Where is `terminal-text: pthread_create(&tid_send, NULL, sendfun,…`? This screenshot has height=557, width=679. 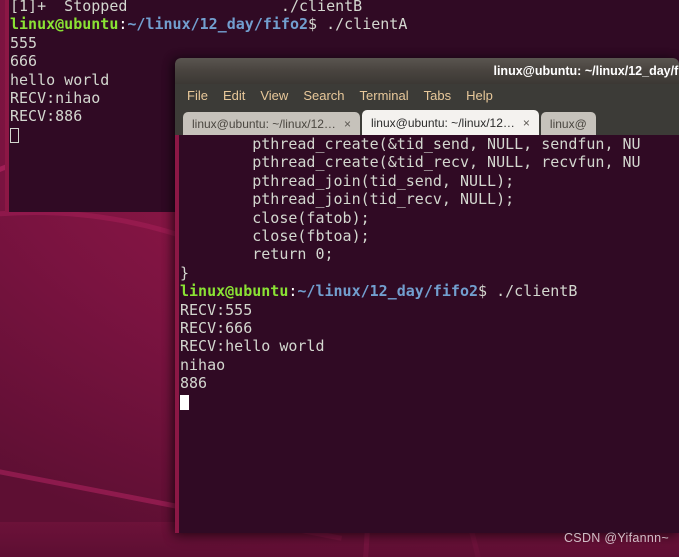
terminal-text: pthread_create(&tid_send, NULL, sendfun,… is located at coordinates (410, 144).